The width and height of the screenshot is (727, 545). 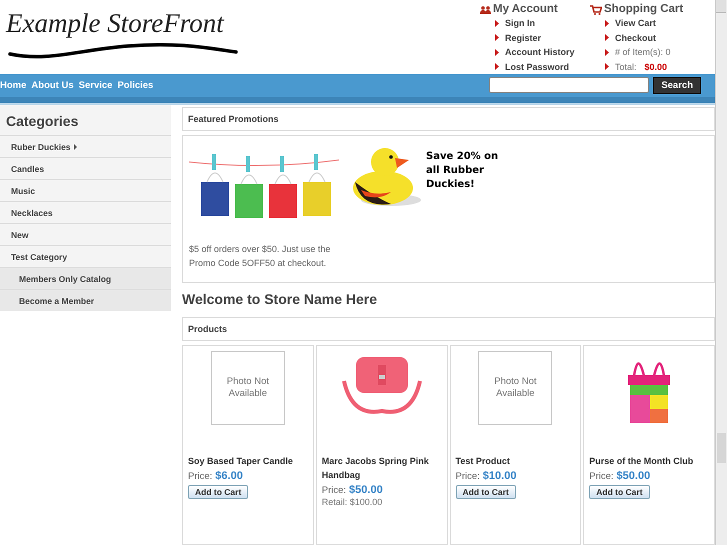 What do you see at coordinates (649, 461) in the screenshot?
I see `product-name: Purse of the Month Club` at bounding box center [649, 461].